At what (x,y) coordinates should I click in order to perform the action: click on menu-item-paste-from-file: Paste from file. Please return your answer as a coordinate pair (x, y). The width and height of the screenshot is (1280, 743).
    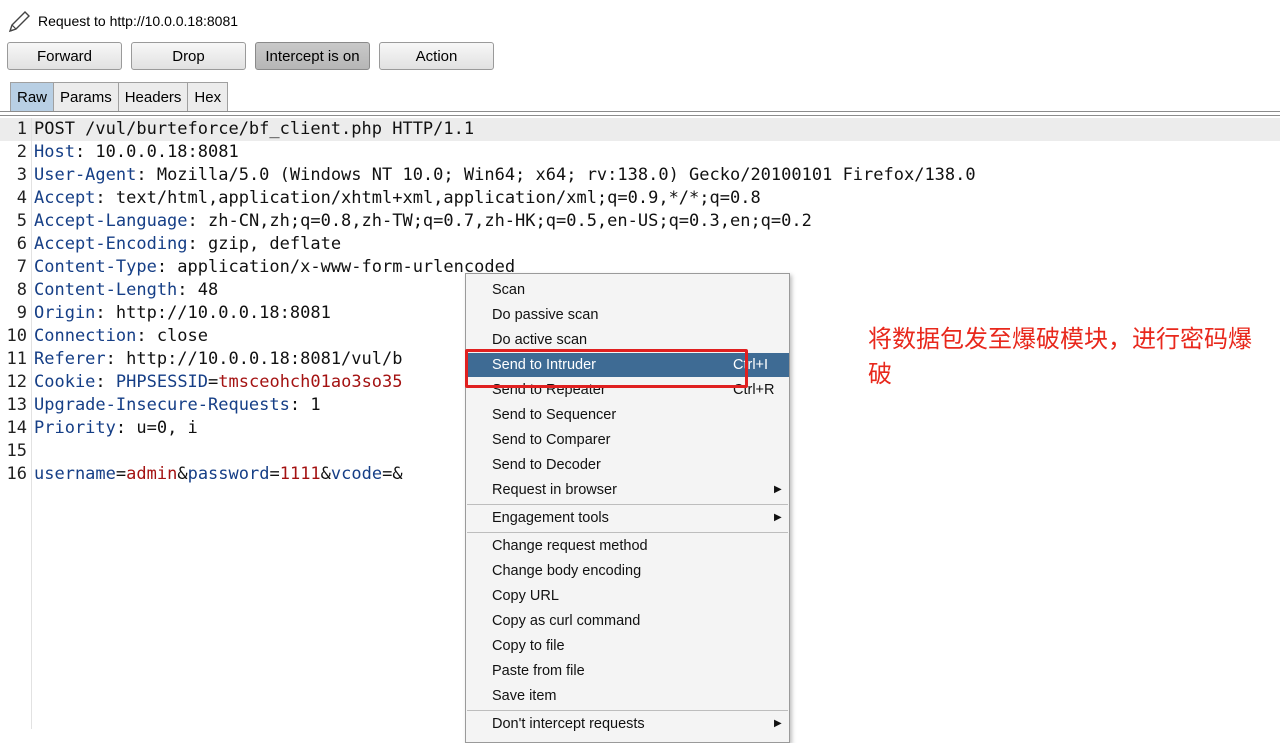
    Looking at the image, I should click on (627, 671).